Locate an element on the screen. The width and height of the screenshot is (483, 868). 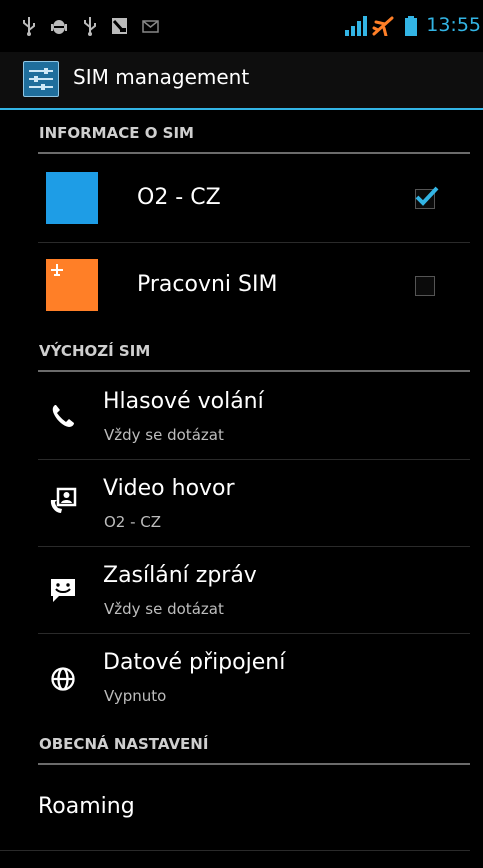
default-item-voice-call: Hlasové volání Vždy se dotázat is located at coordinates (254, 416).